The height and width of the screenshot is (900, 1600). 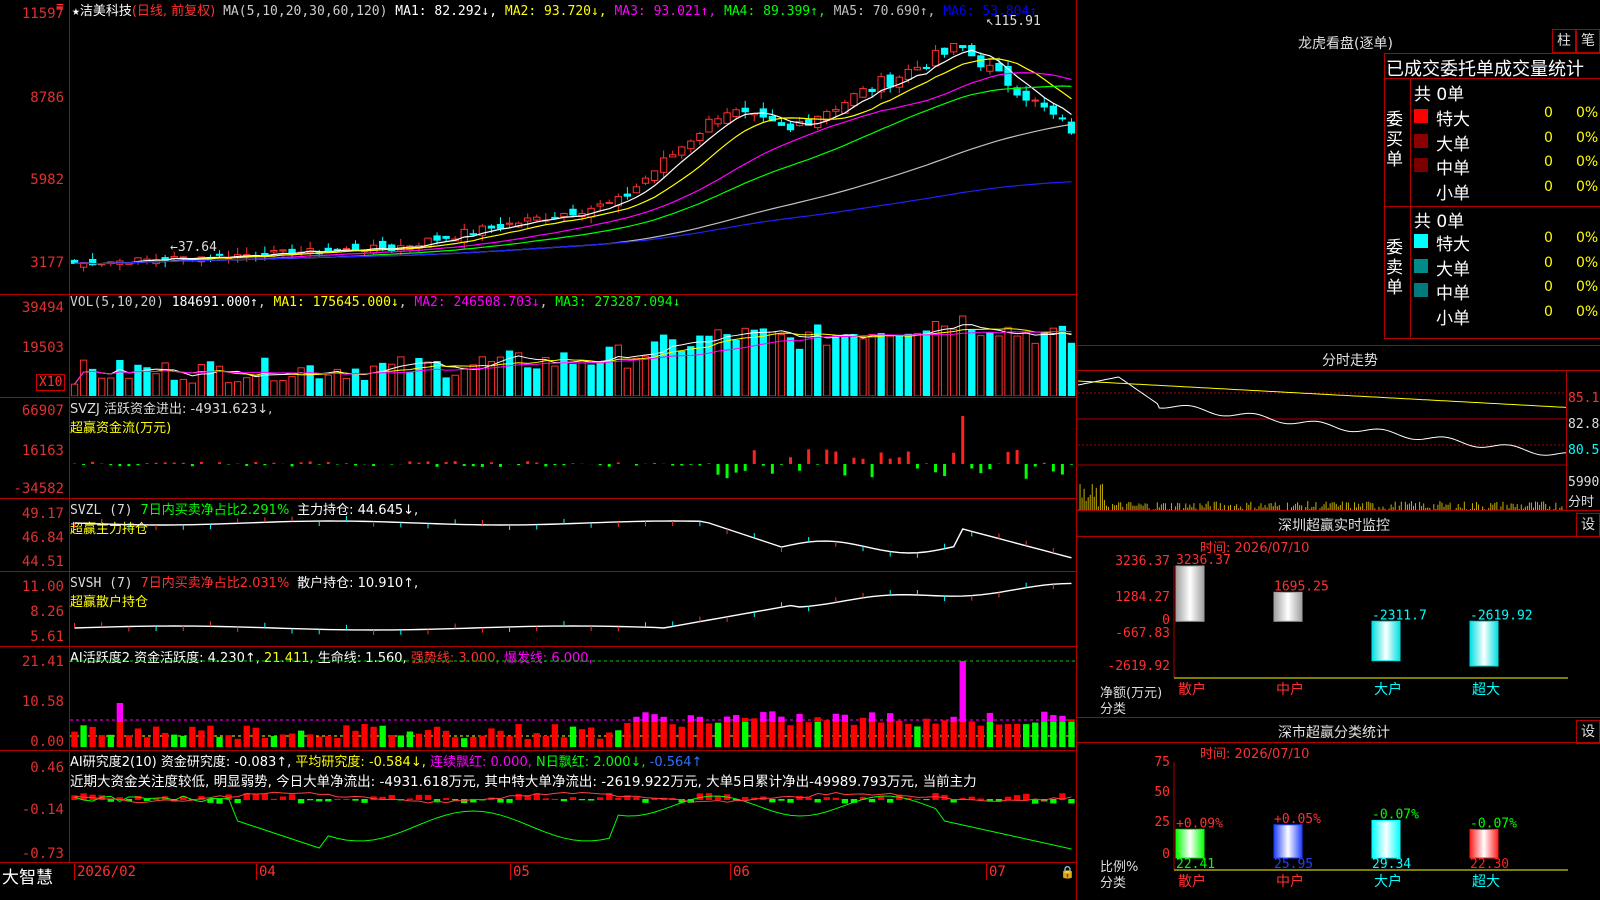 What do you see at coordinates (573, 609) in the screenshot?
I see `svsh-chart` at bounding box center [573, 609].